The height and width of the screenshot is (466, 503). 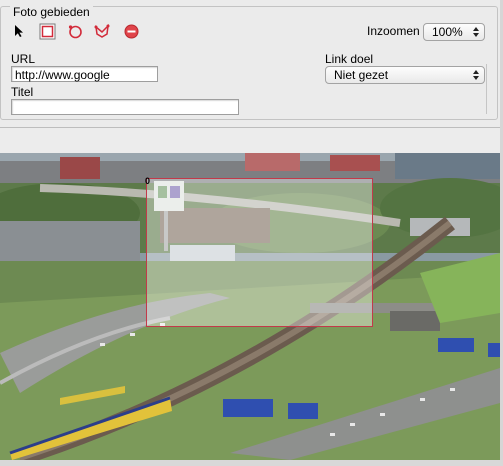 I want to click on circle-tool-button, so click(x=75, y=31).